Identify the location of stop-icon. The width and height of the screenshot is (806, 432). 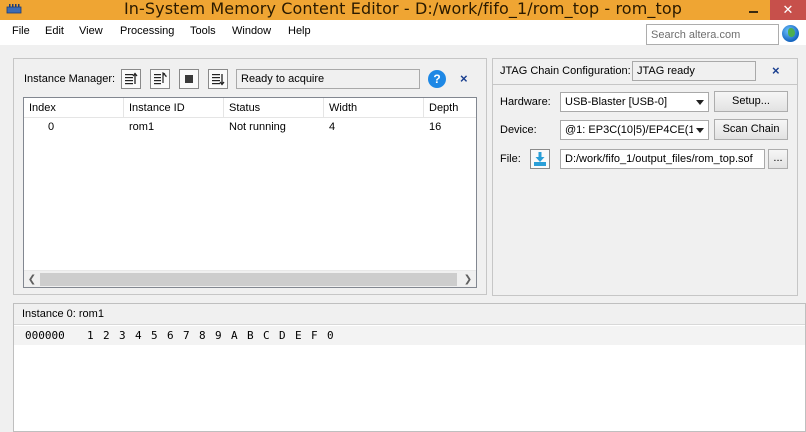
(189, 79).